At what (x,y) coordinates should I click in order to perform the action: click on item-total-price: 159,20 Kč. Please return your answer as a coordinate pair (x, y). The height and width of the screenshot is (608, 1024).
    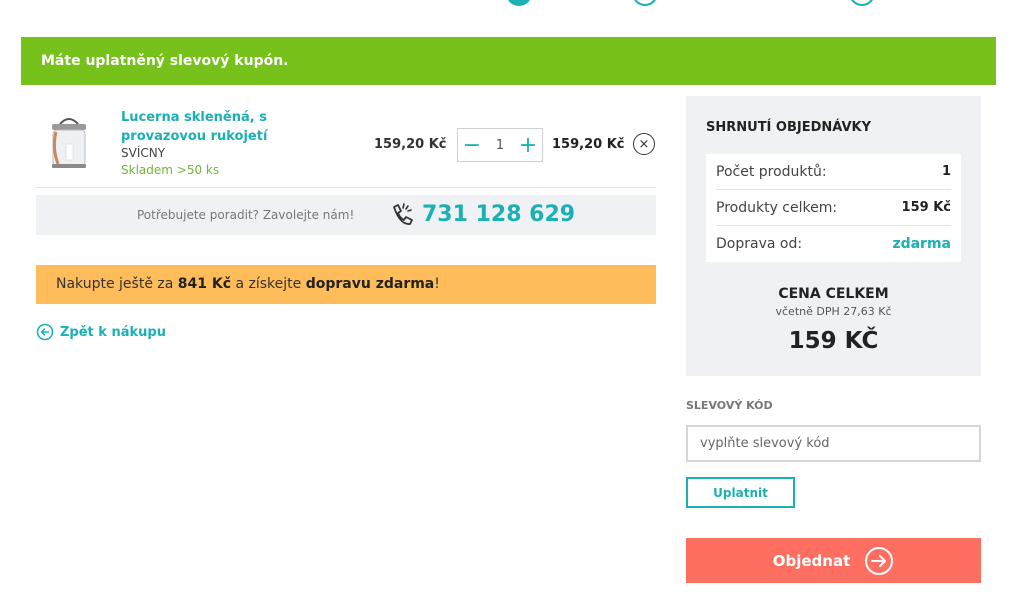
    Looking at the image, I should click on (588, 144).